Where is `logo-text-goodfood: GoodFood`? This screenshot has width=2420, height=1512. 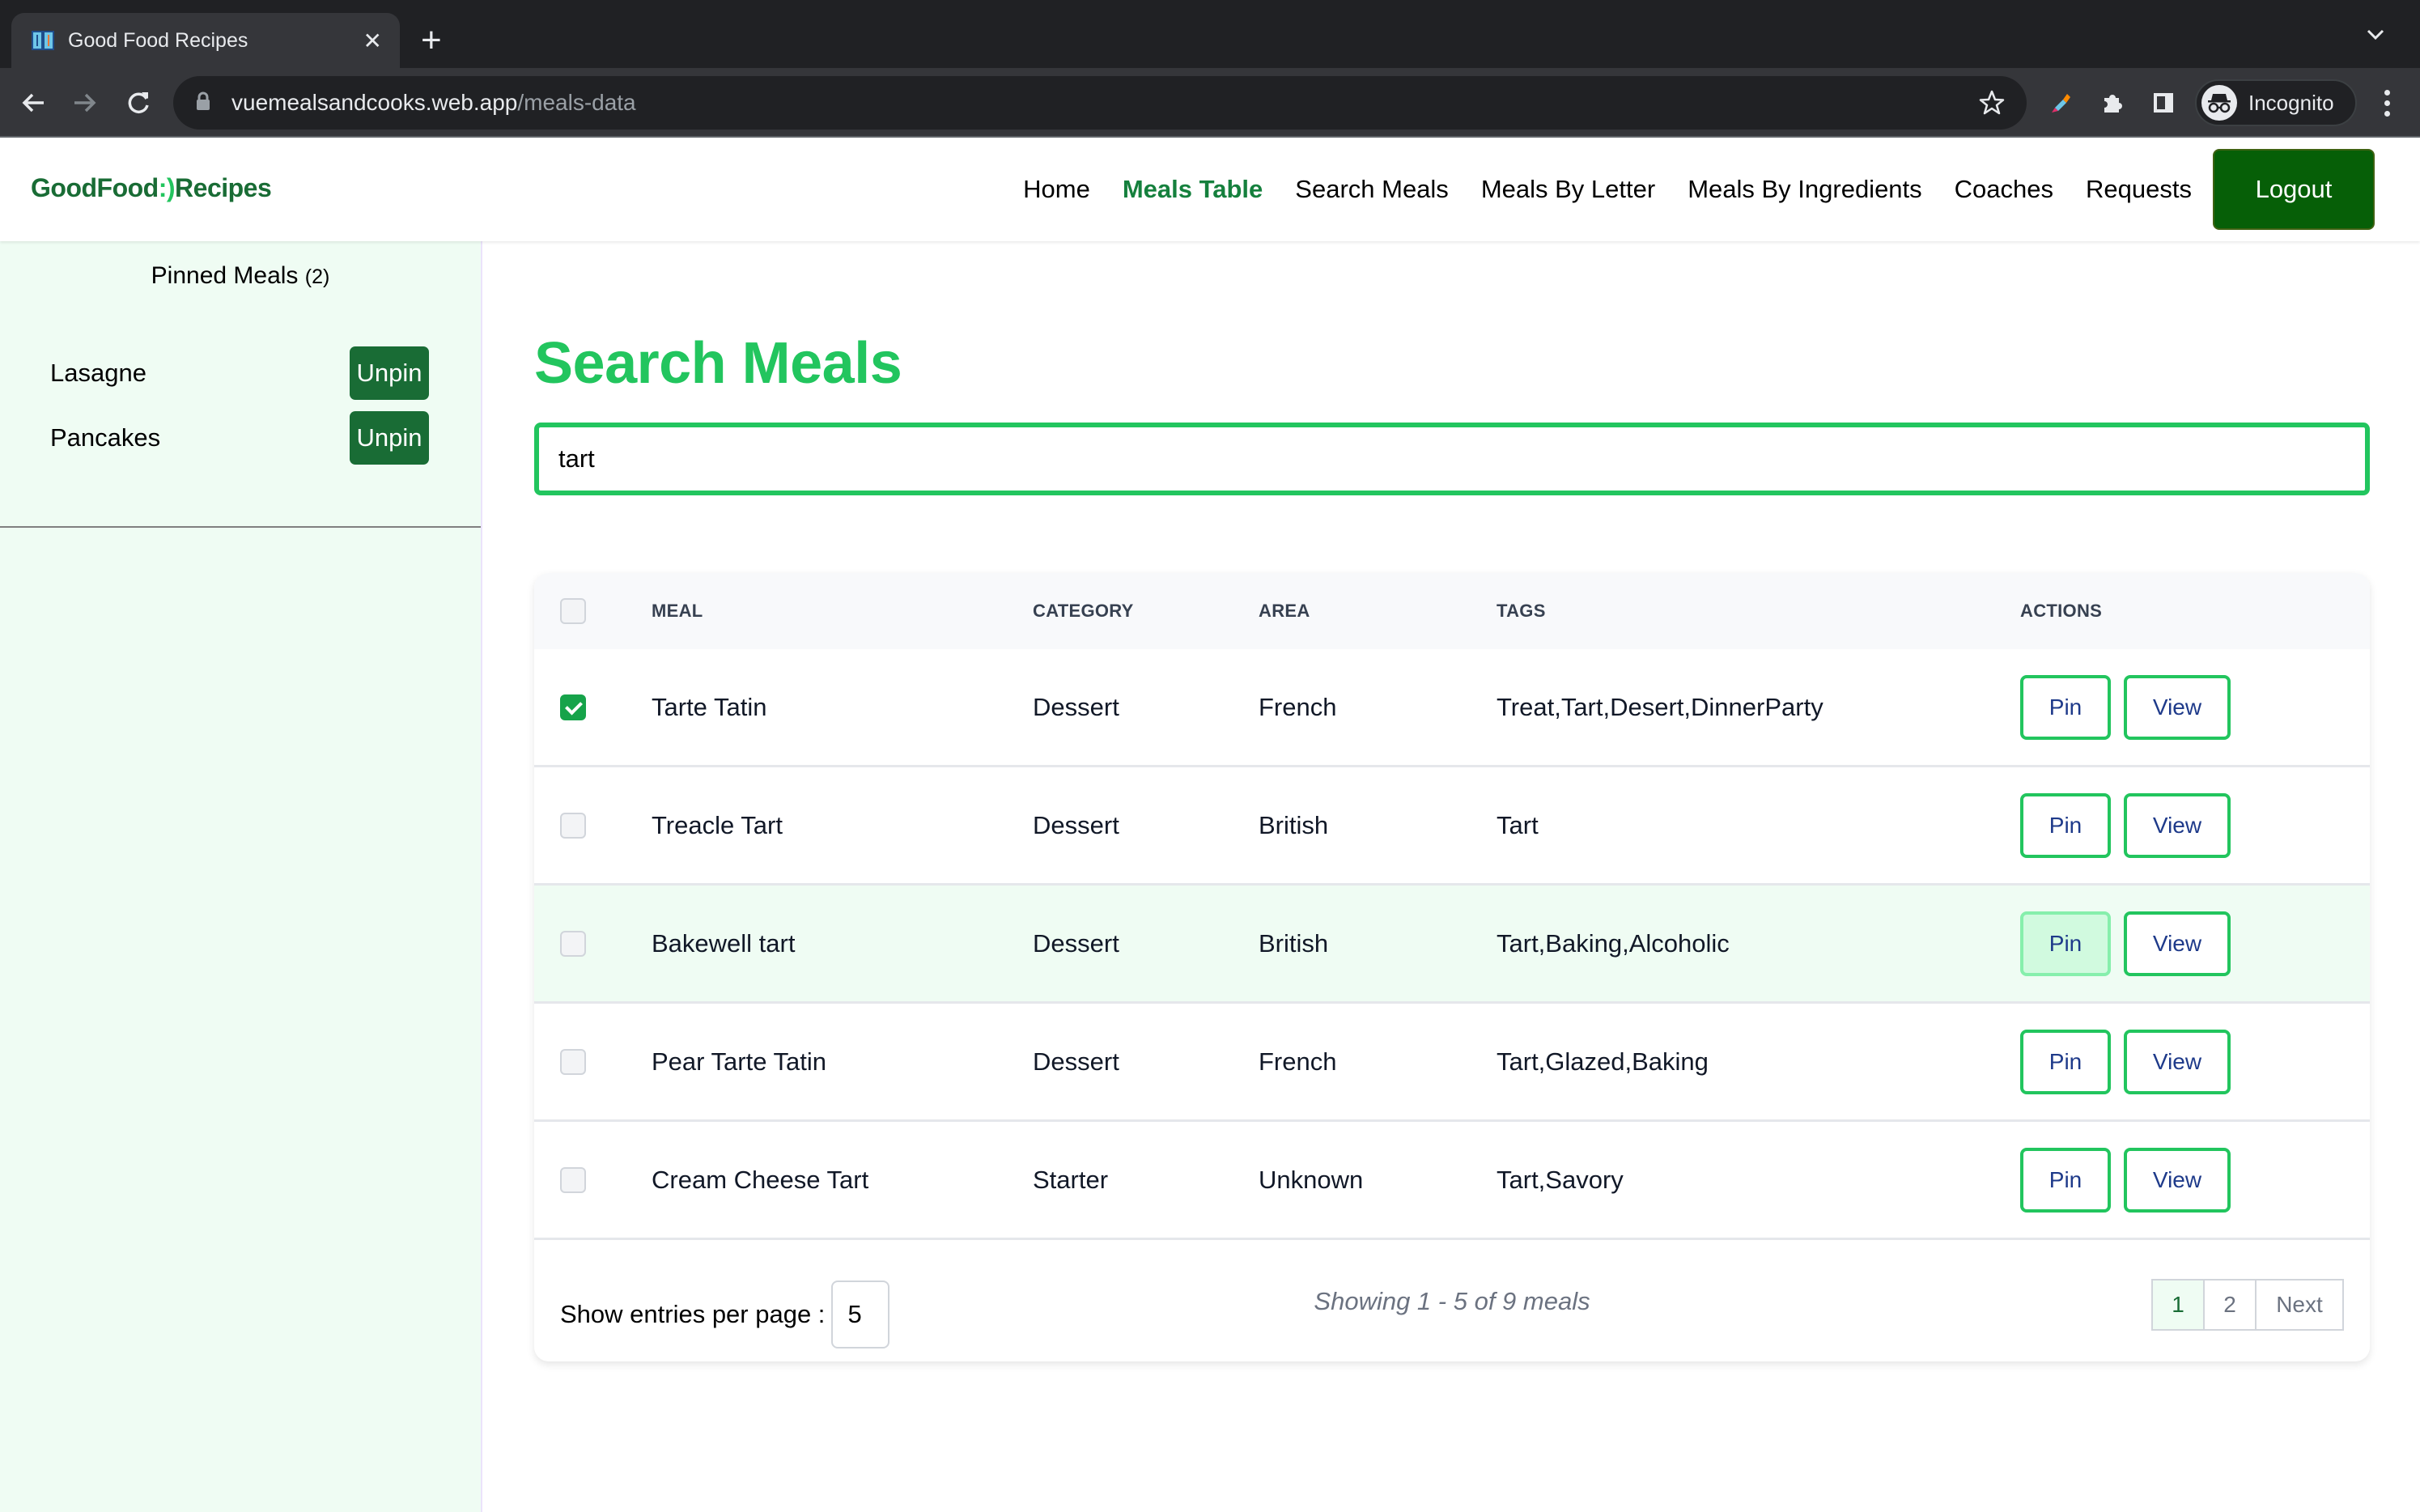 logo-text-goodfood: GoodFood is located at coordinates (95, 187).